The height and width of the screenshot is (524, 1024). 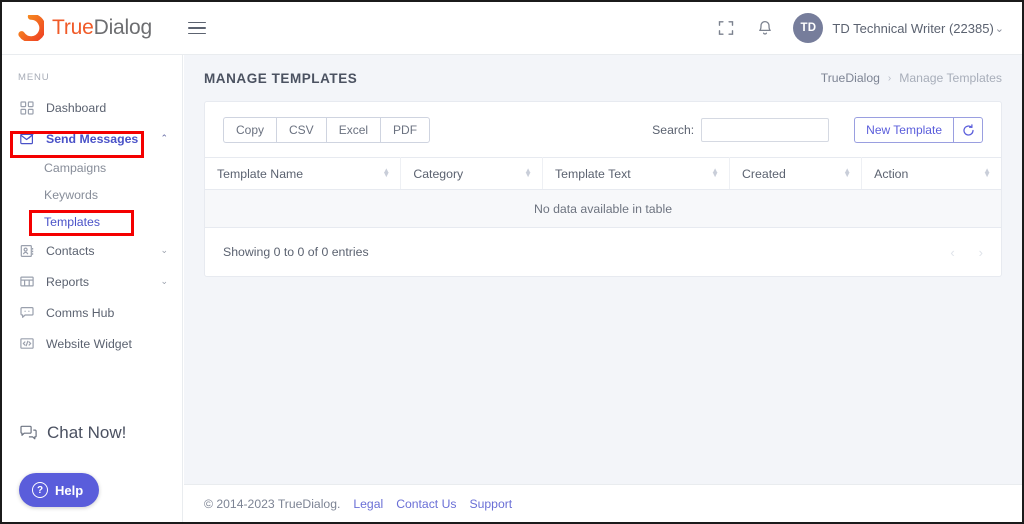 I want to click on hamburger-icon, so click(x=197, y=28).